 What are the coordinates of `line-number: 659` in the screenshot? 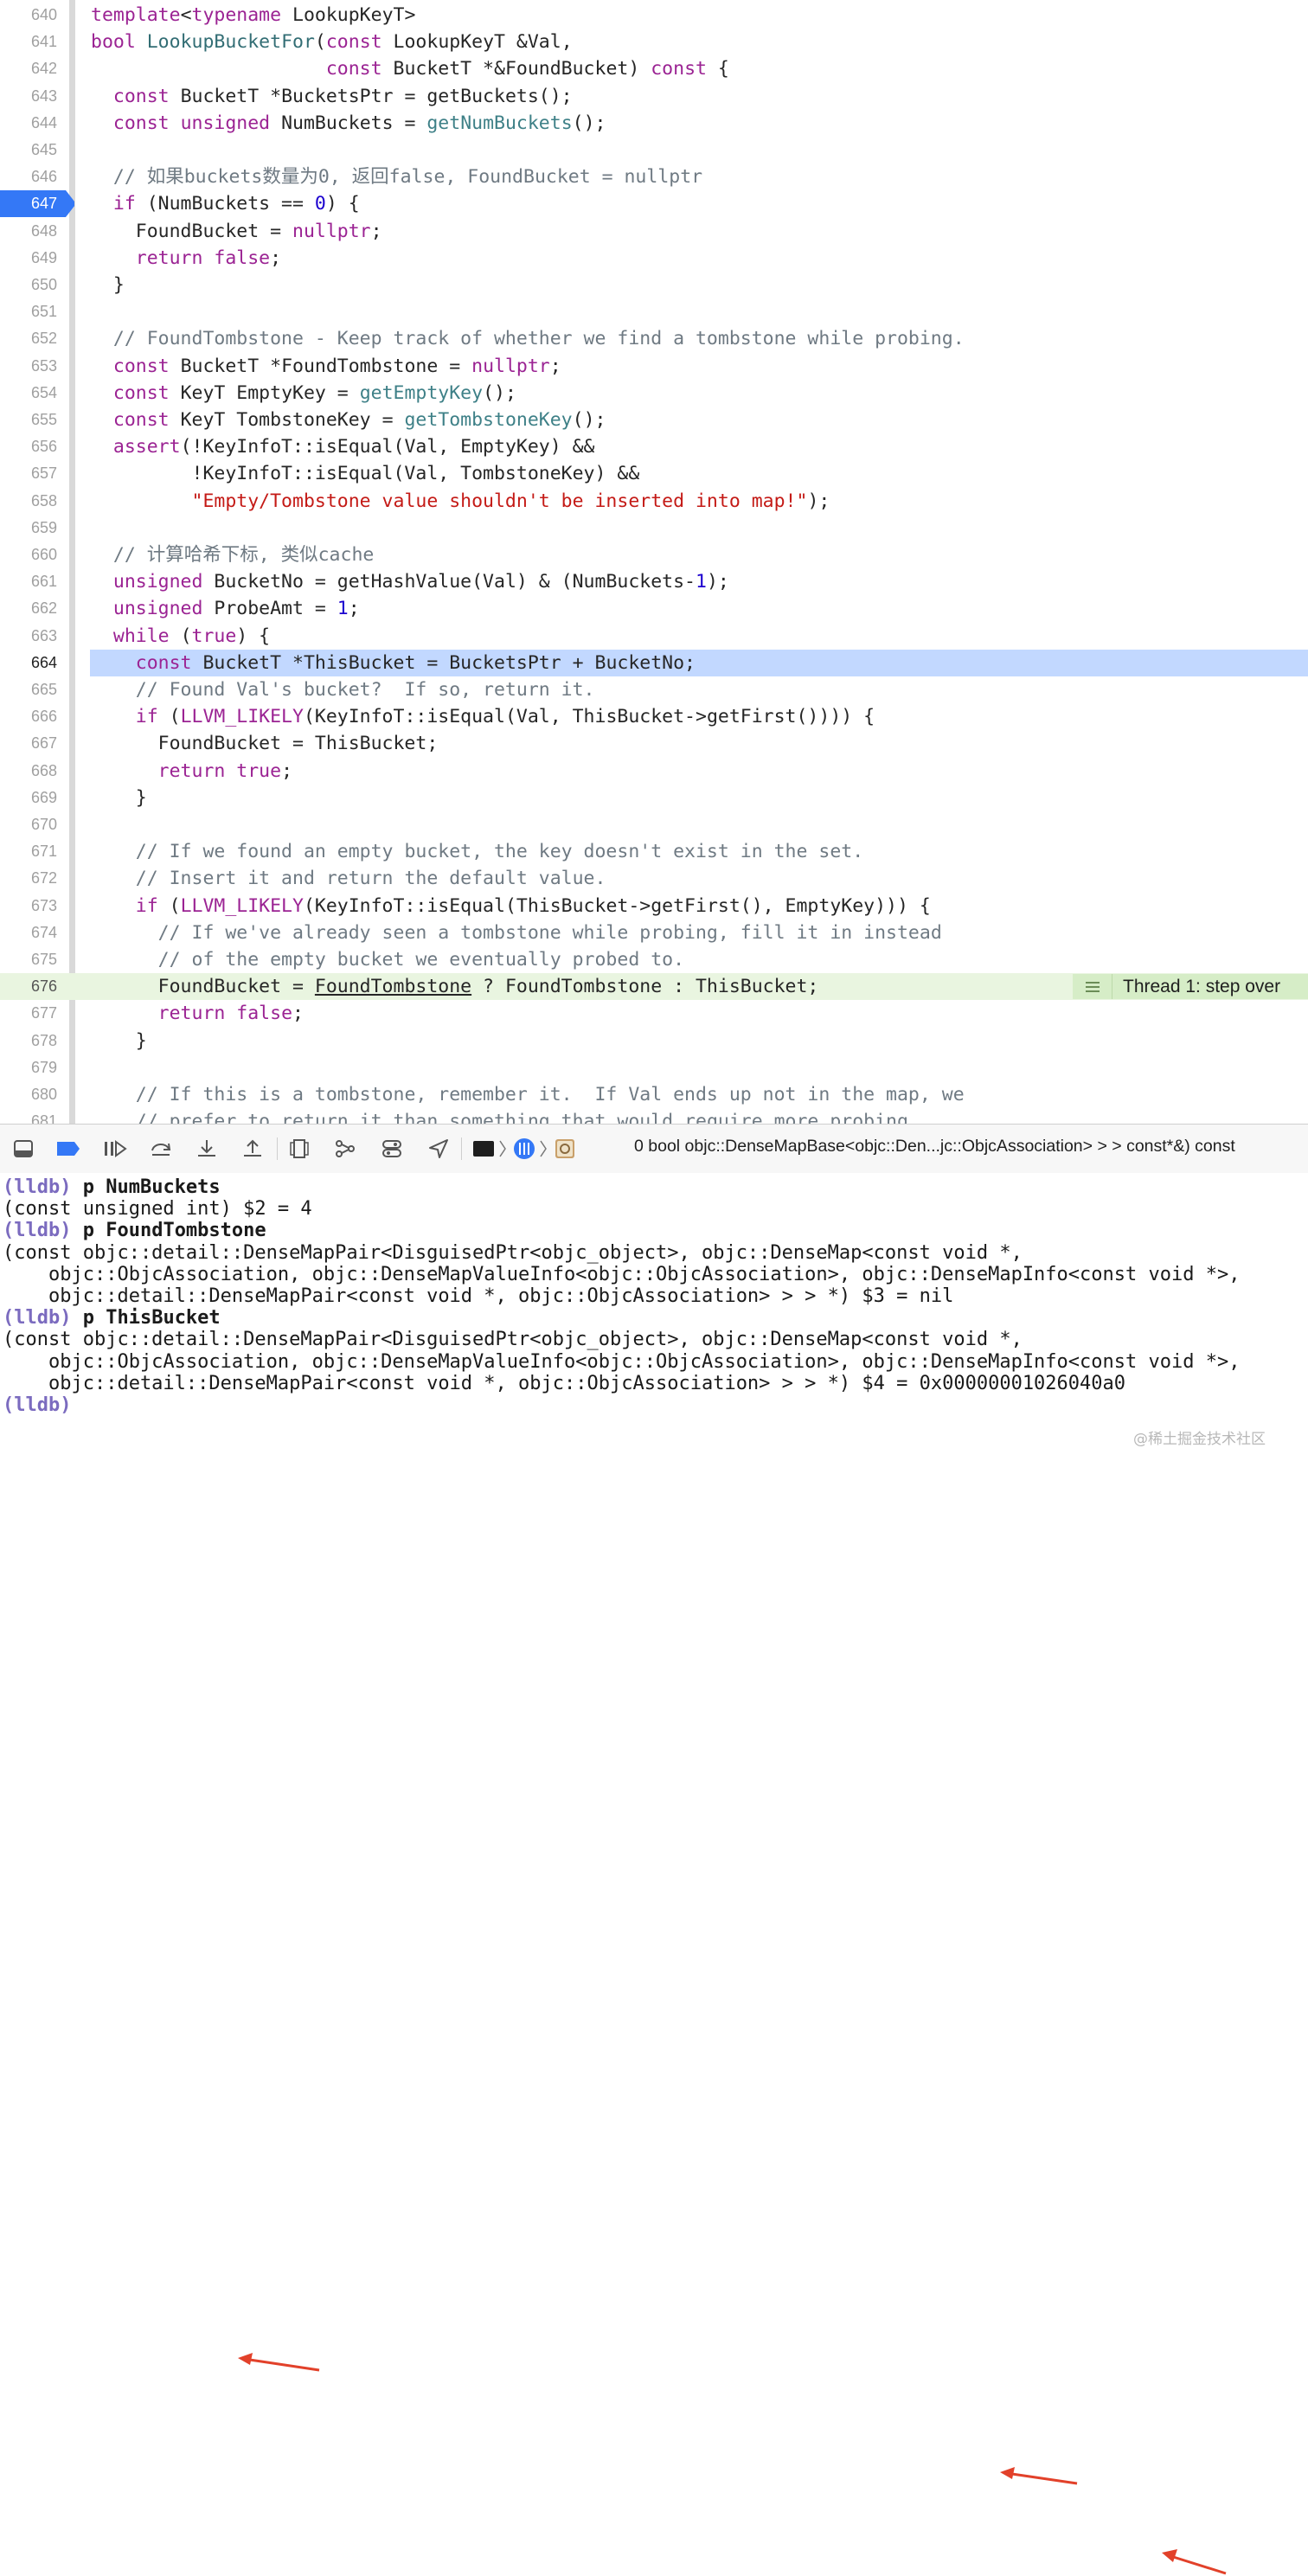 It's located at (28, 528).